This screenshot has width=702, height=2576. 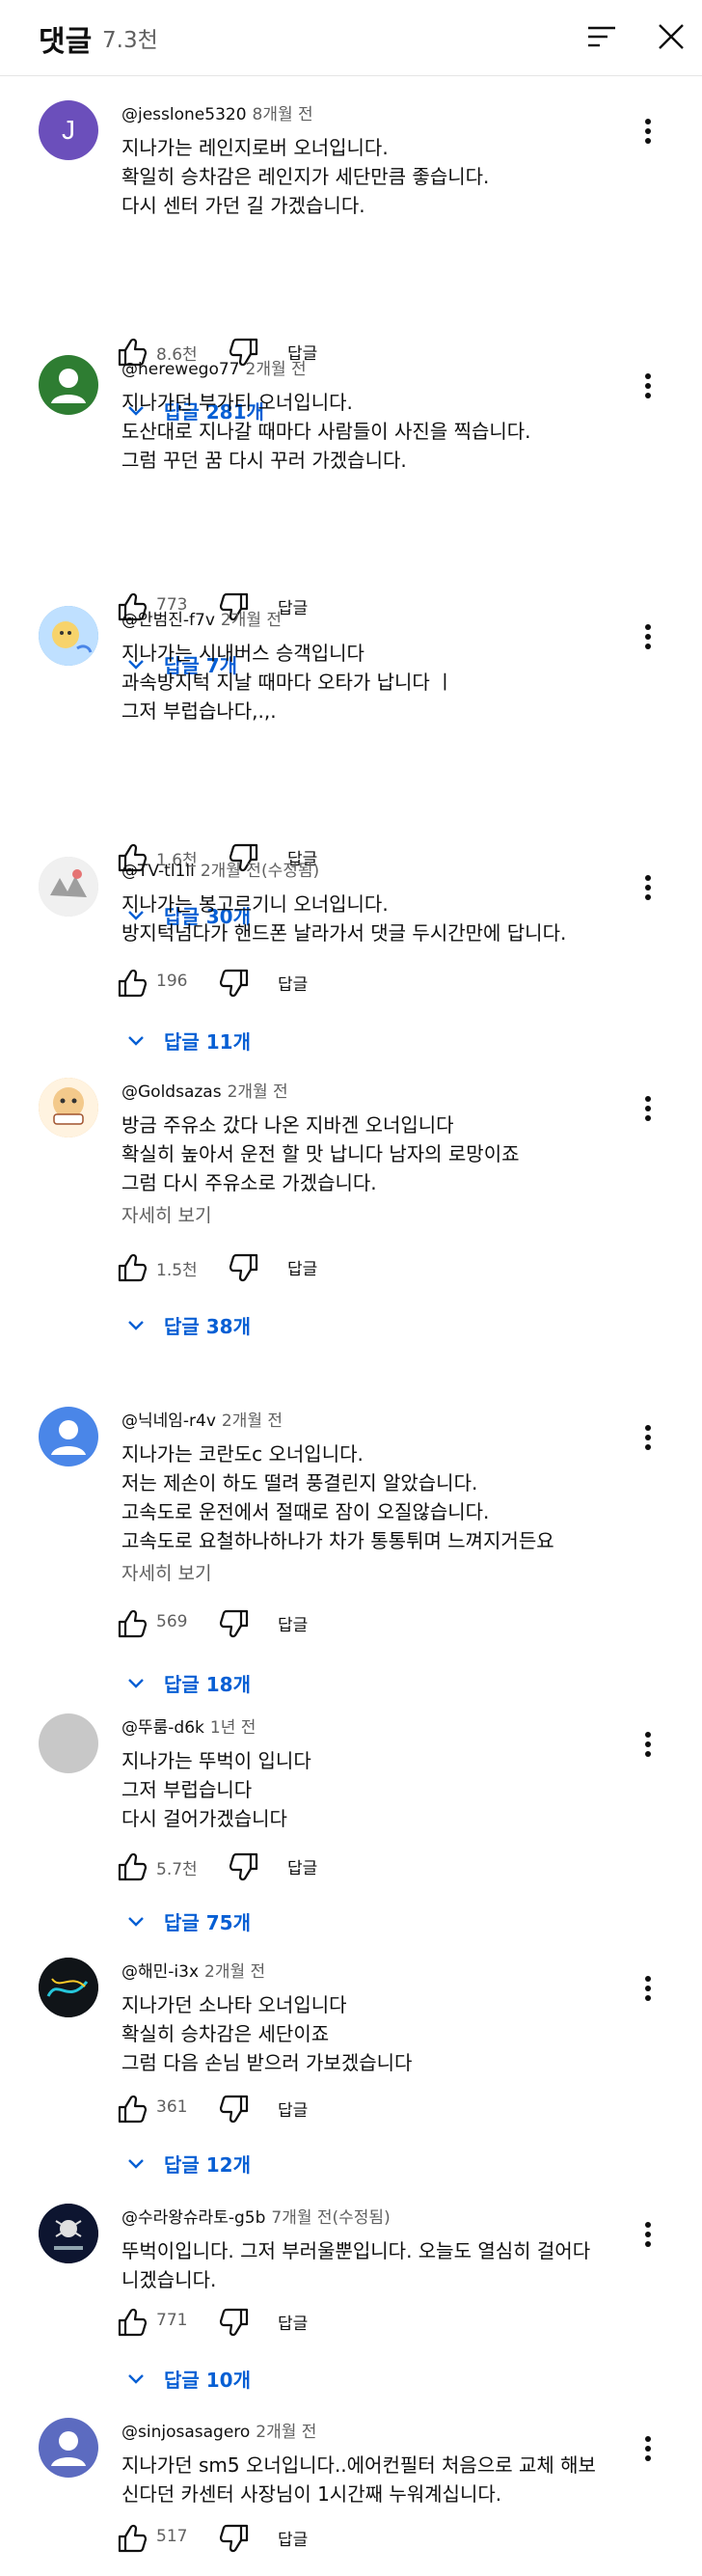 I want to click on comment-actions: 196 답글, so click(x=308, y=982).